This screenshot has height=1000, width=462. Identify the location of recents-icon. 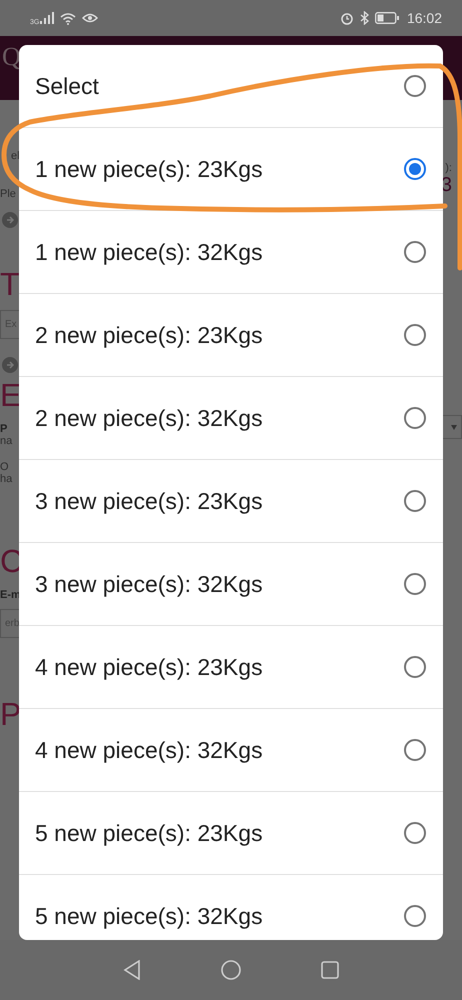
(330, 970).